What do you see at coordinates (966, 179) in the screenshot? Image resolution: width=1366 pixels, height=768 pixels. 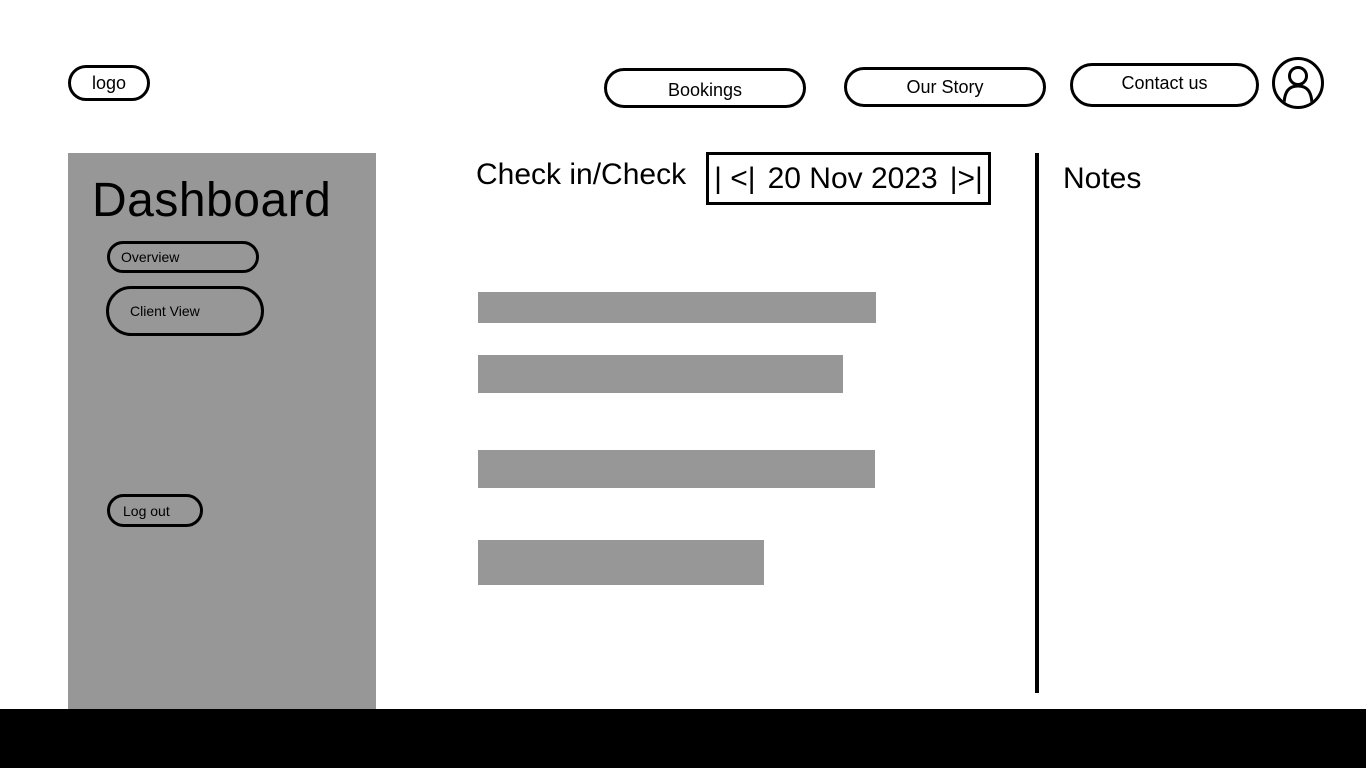 I see `next-date-button: |>|` at bounding box center [966, 179].